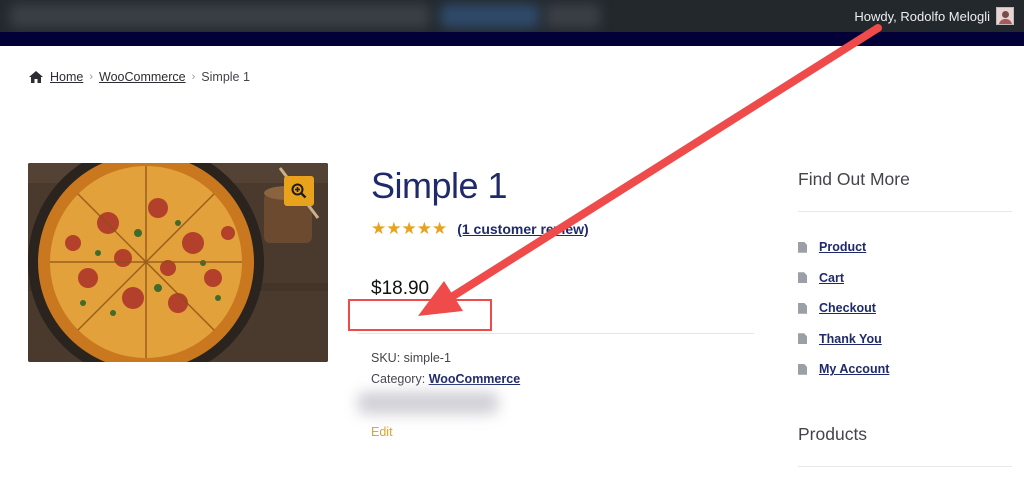  I want to click on home-icon, so click(36, 77).